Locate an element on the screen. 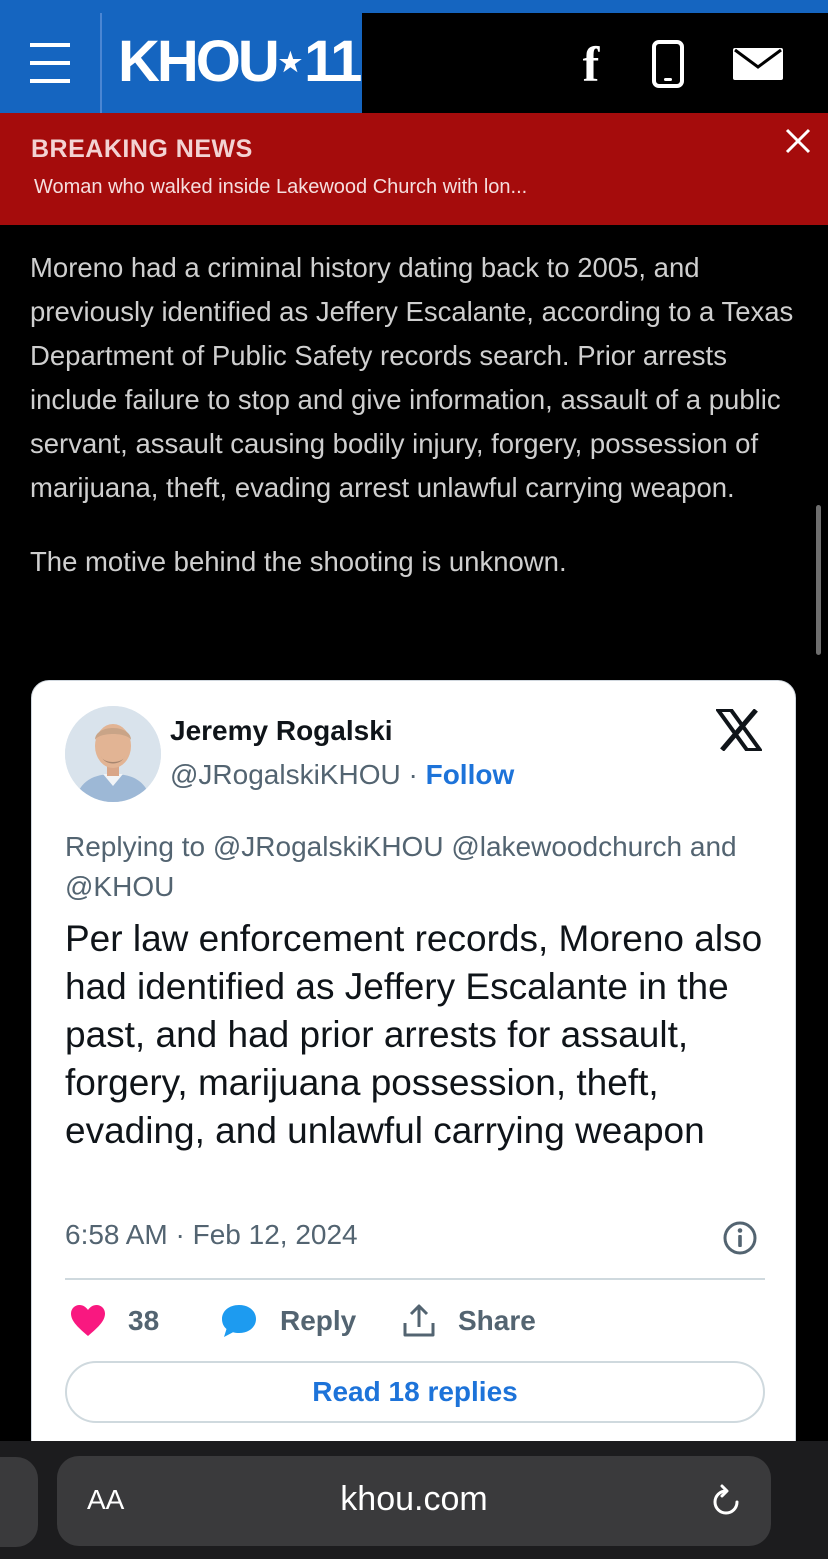 The image size is (828, 1559). menu-icon is located at coordinates (50, 63).